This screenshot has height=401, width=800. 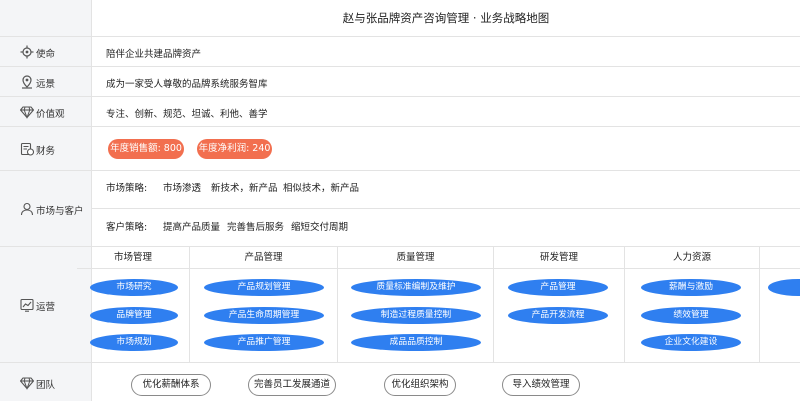 I want to click on profit-pill: 年度净利润: 240, so click(x=234, y=149).